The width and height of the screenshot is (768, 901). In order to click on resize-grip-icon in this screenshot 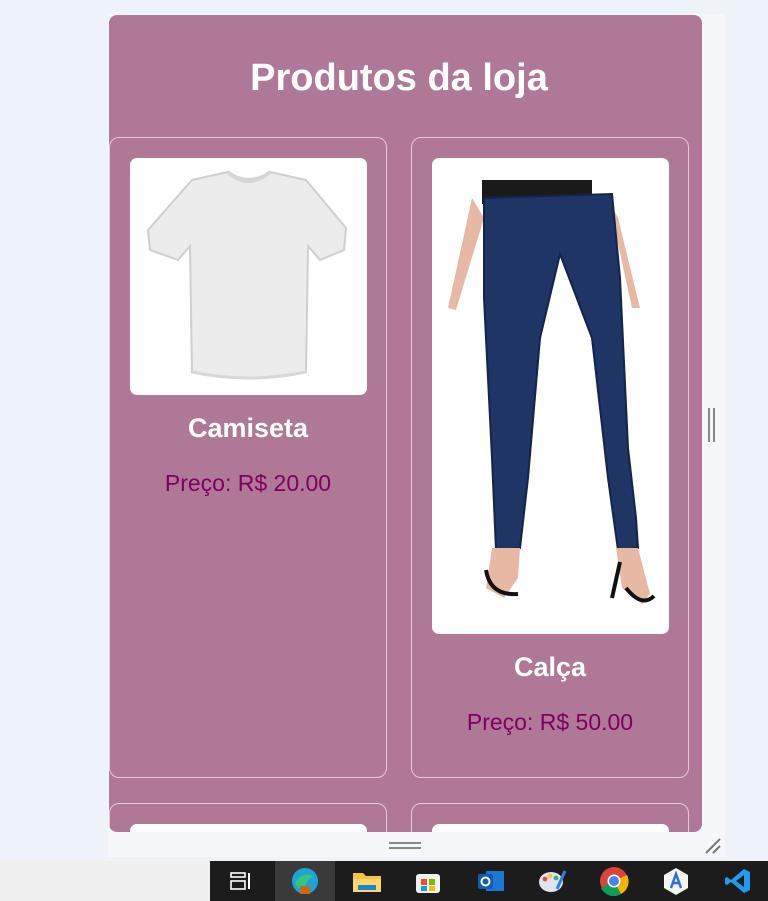, I will do `click(712, 845)`.